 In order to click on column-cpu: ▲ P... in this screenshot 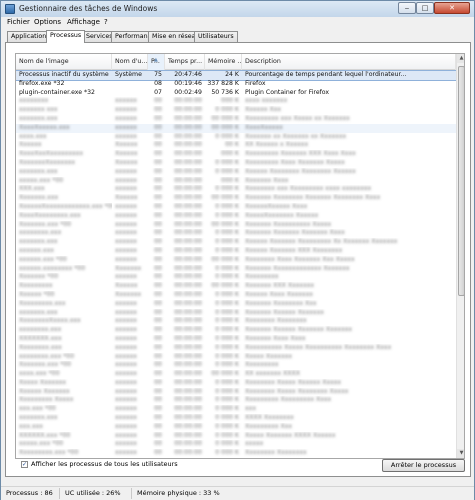, I will do `click(156, 62)`.